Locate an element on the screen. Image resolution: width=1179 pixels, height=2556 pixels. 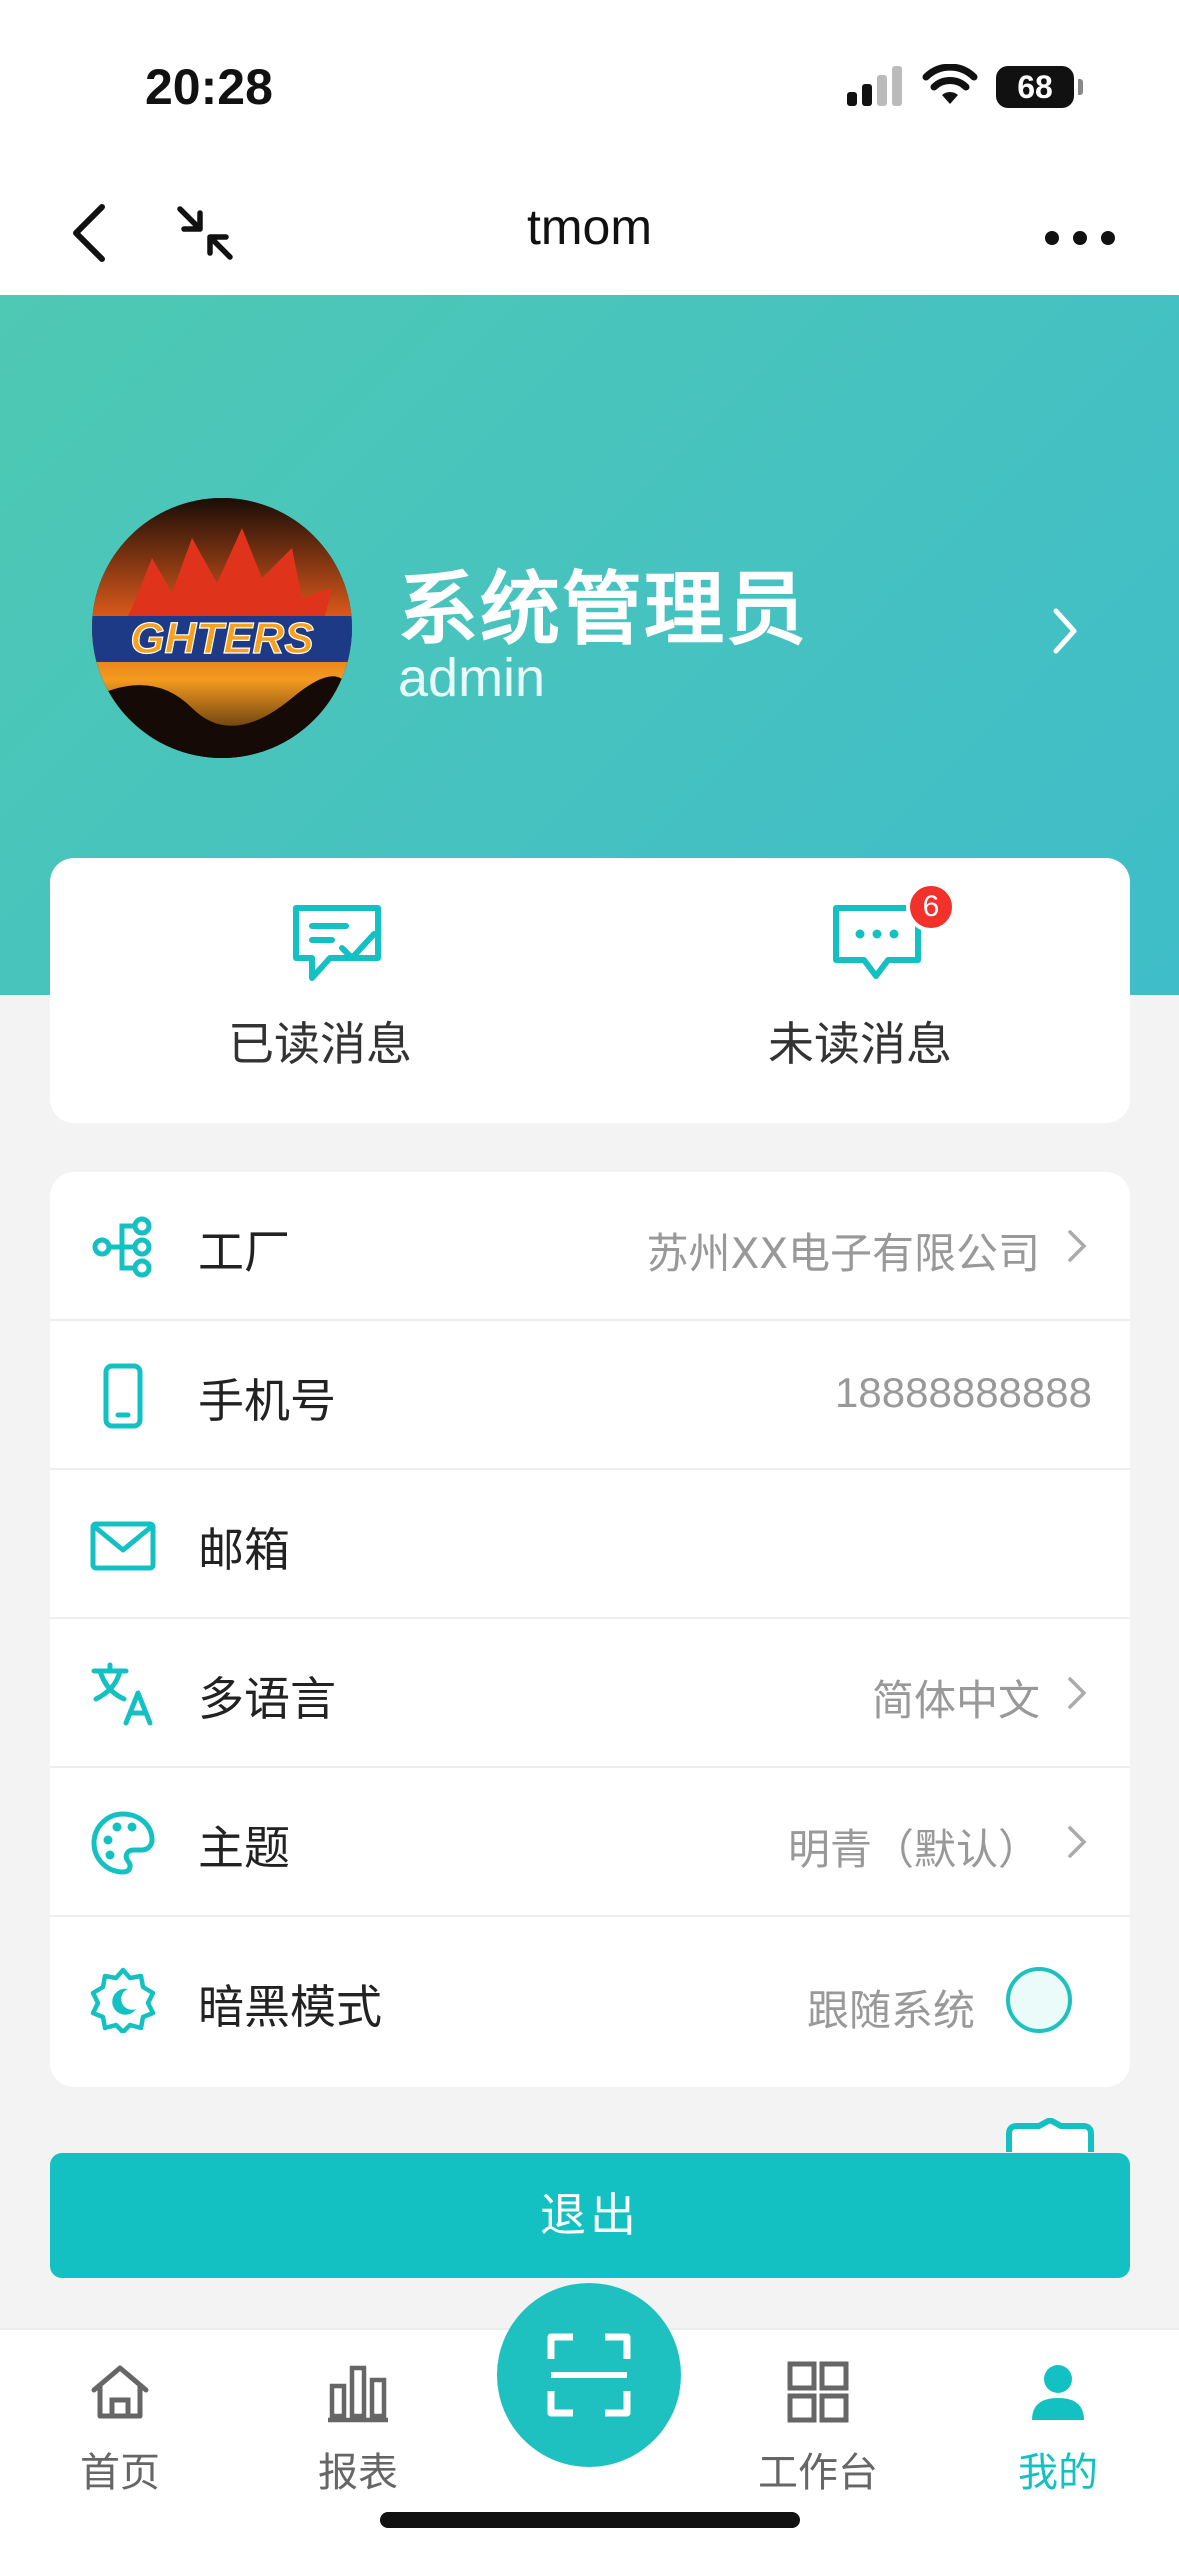
user-id: admin is located at coordinates (472, 678).